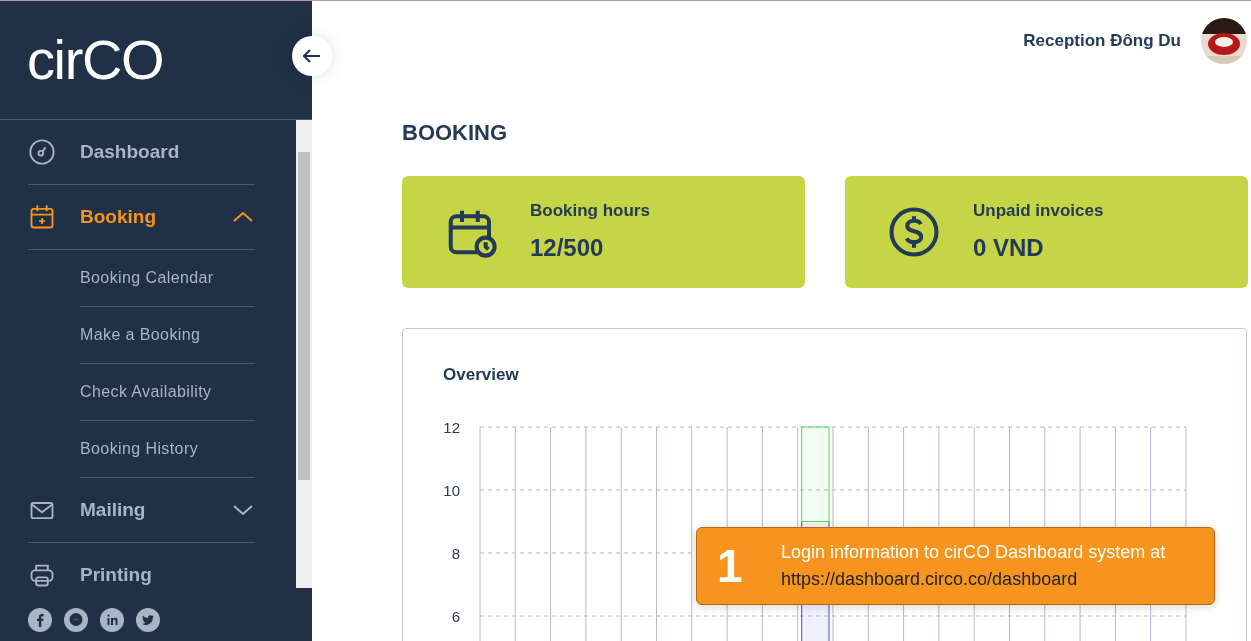 This screenshot has width=1251, height=641. Describe the element at coordinates (304, 354) in the screenshot. I see `scrollbar` at that location.